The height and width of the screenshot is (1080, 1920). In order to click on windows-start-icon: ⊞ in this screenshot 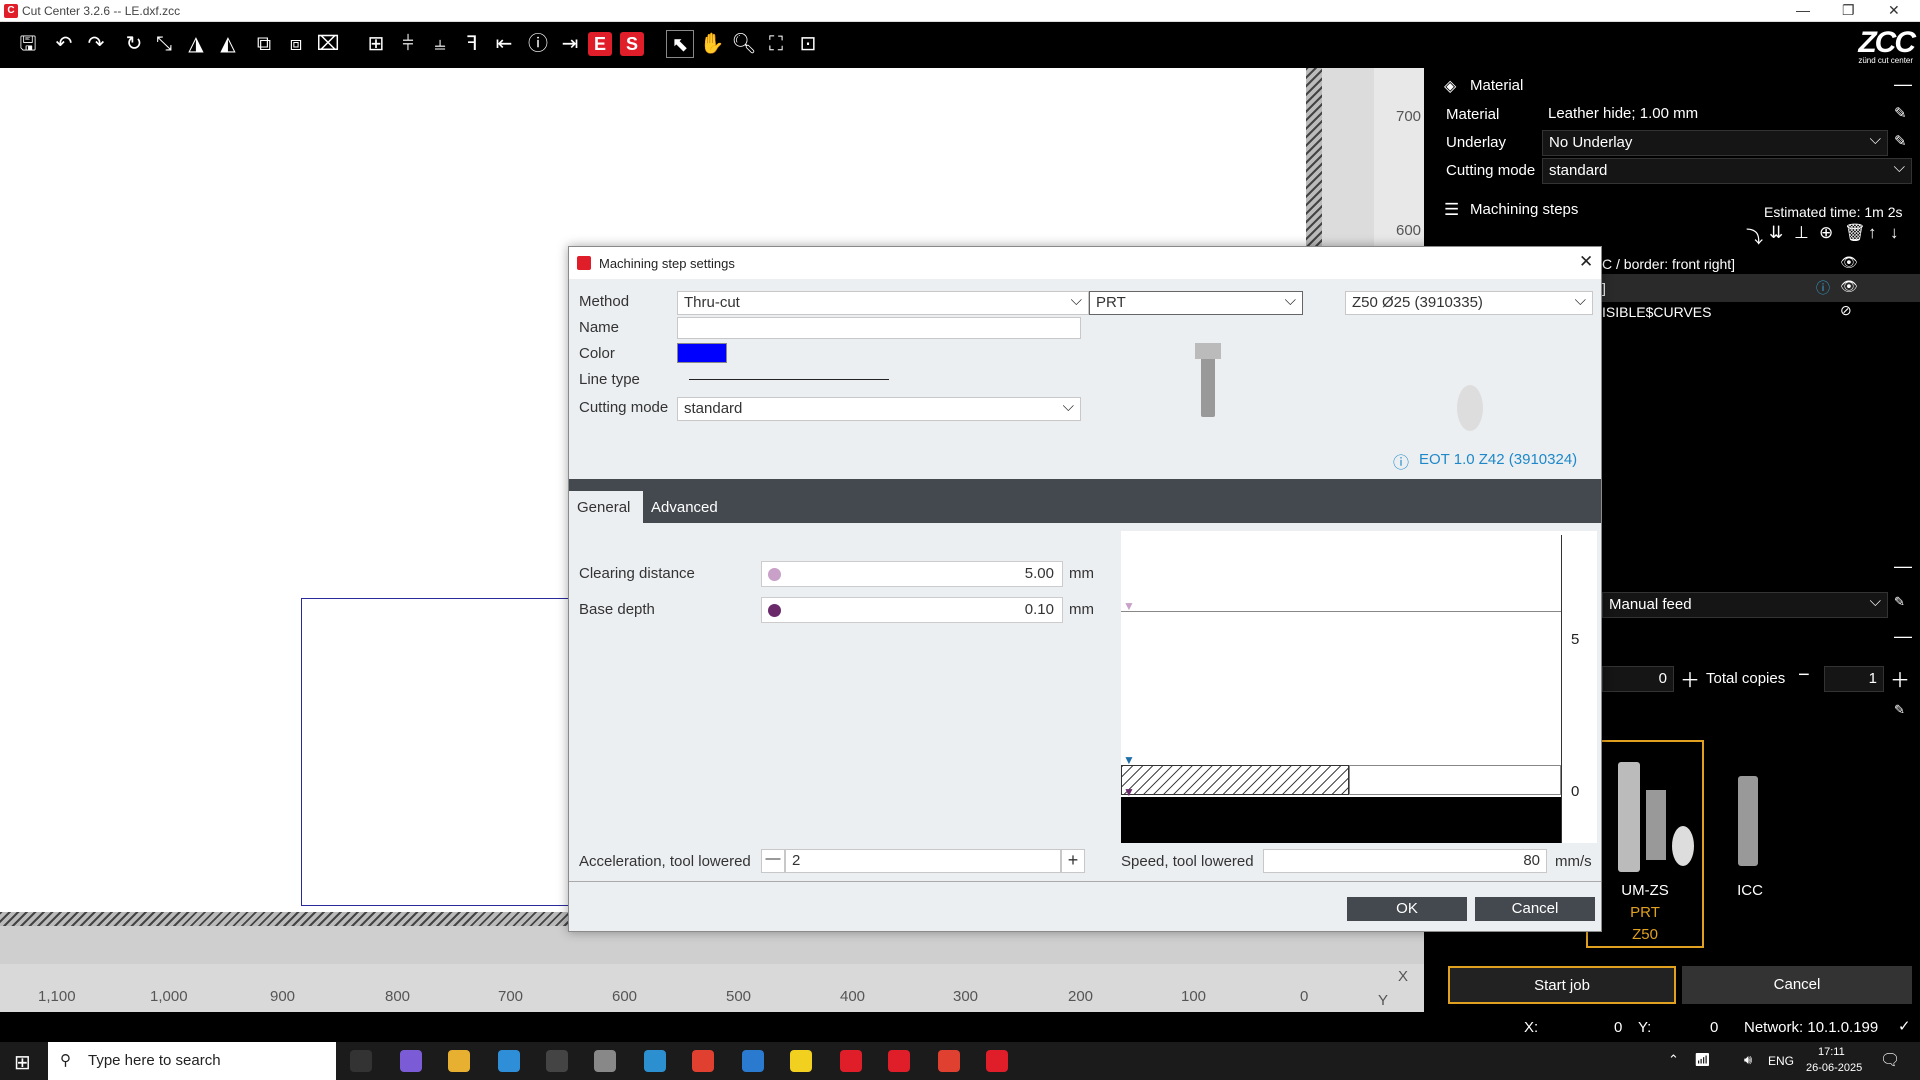, I will do `click(22, 1062)`.